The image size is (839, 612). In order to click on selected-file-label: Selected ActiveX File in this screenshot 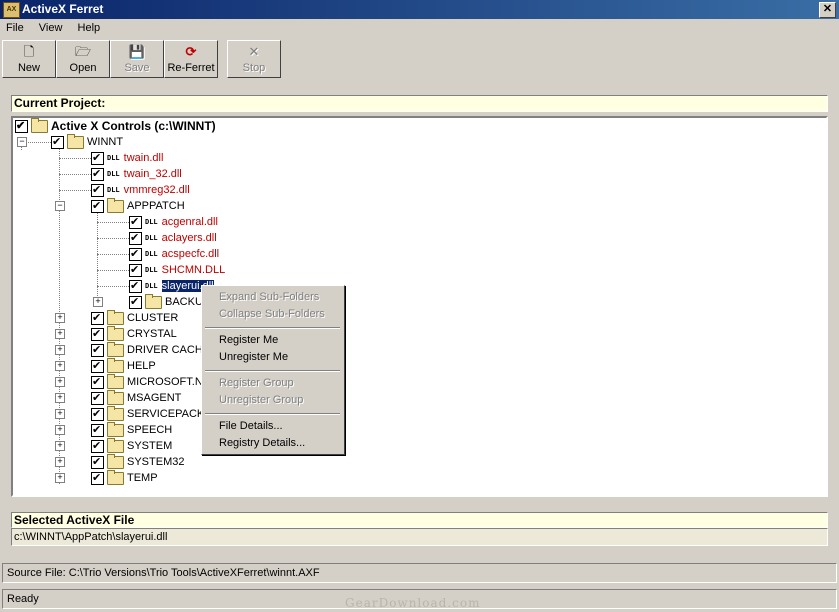, I will do `click(74, 520)`.